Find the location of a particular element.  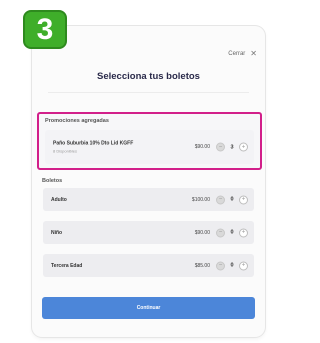

continue-button: Continuar is located at coordinates (148, 308).